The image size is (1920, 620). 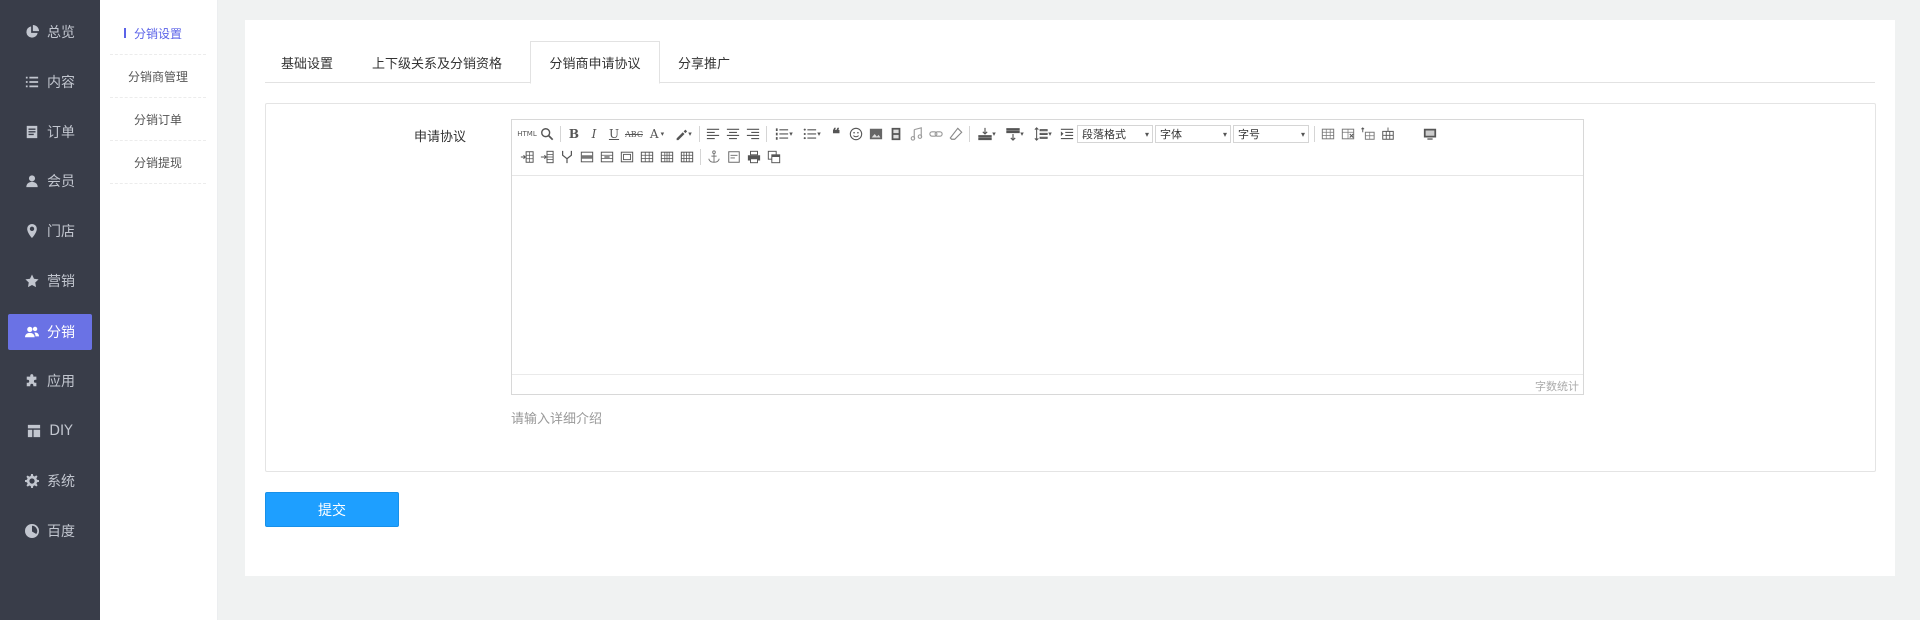 I want to click on submenu-item-distributor-management: 分销商管理, so click(x=158, y=76).